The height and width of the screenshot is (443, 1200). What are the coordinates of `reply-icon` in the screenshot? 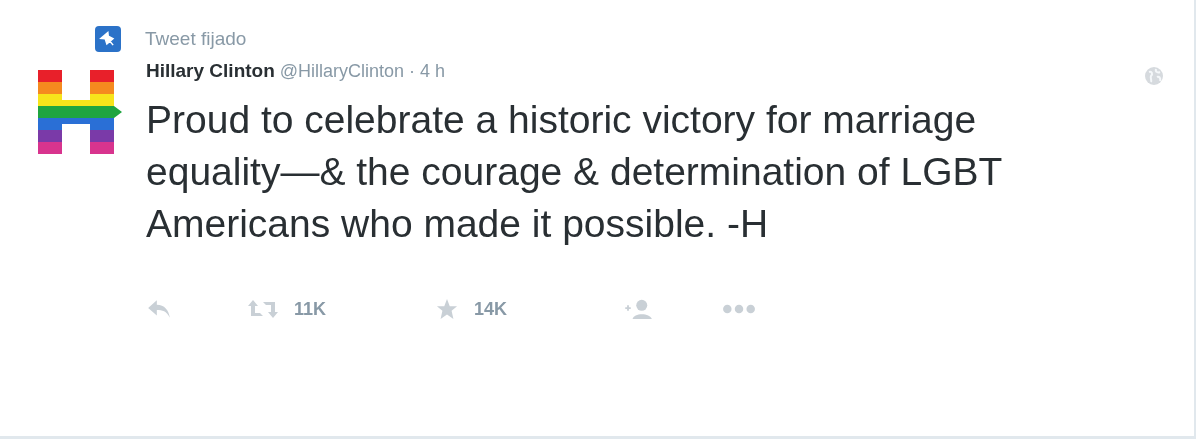 It's located at (159, 309).